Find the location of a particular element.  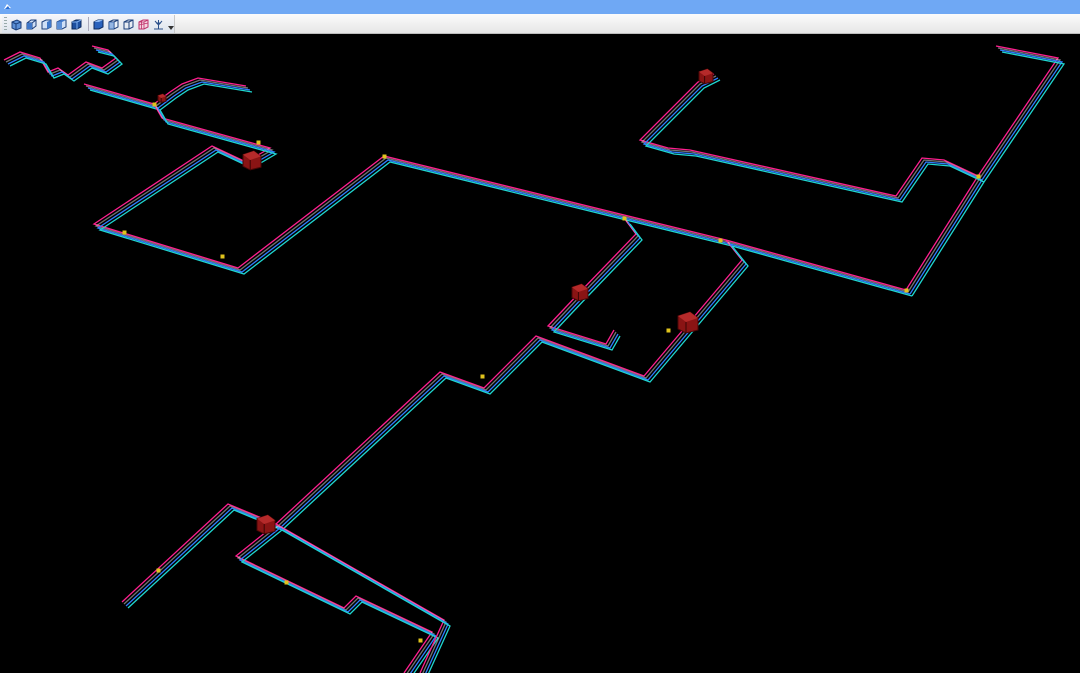

grid-view-button is located at coordinates (143, 24).